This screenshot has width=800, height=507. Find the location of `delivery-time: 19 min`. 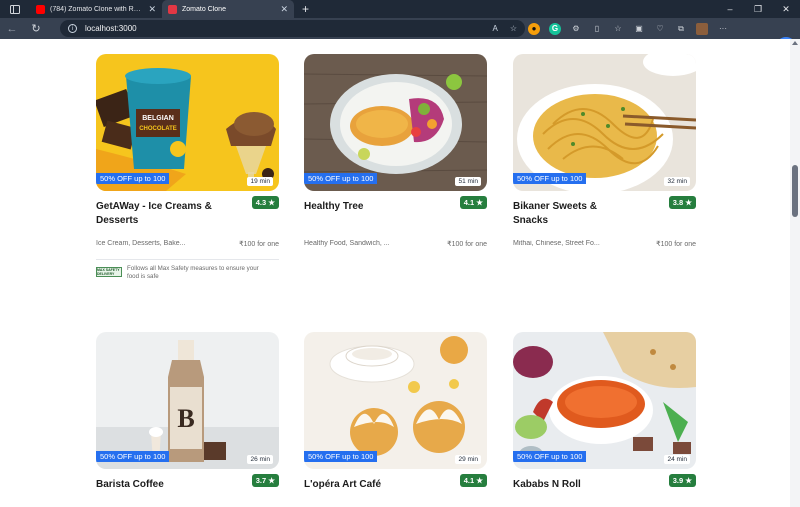

delivery-time: 19 min is located at coordinates (260, 181).